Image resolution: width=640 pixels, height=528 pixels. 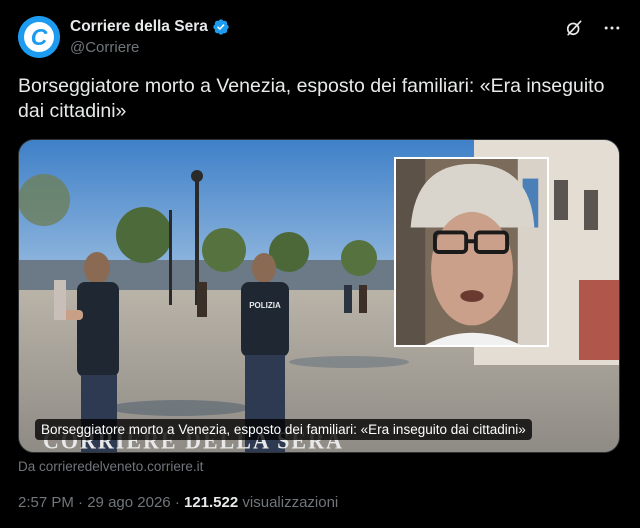 I want to click on header-actions, so click(x=593, y=28).